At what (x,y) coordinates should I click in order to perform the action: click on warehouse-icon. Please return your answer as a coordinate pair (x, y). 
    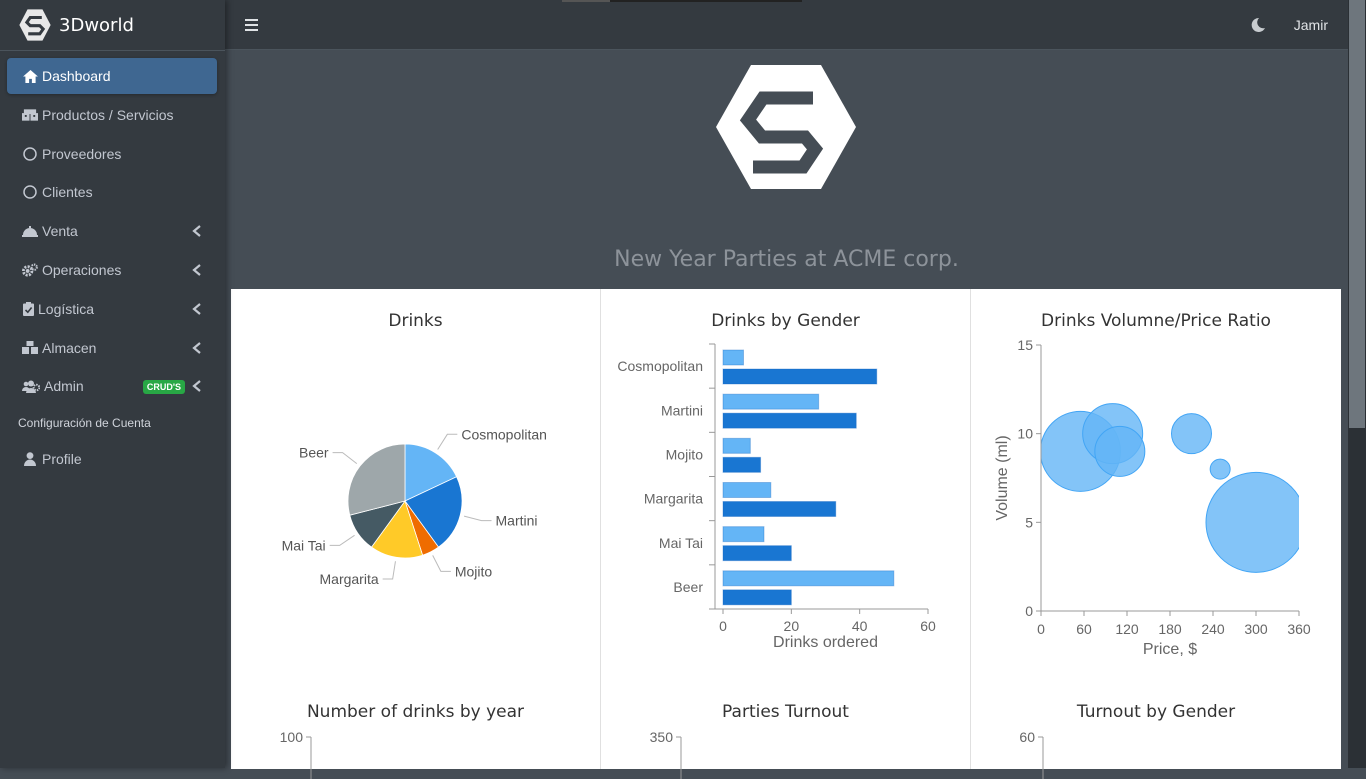
    Looking at the image, I should click on (30, 348).